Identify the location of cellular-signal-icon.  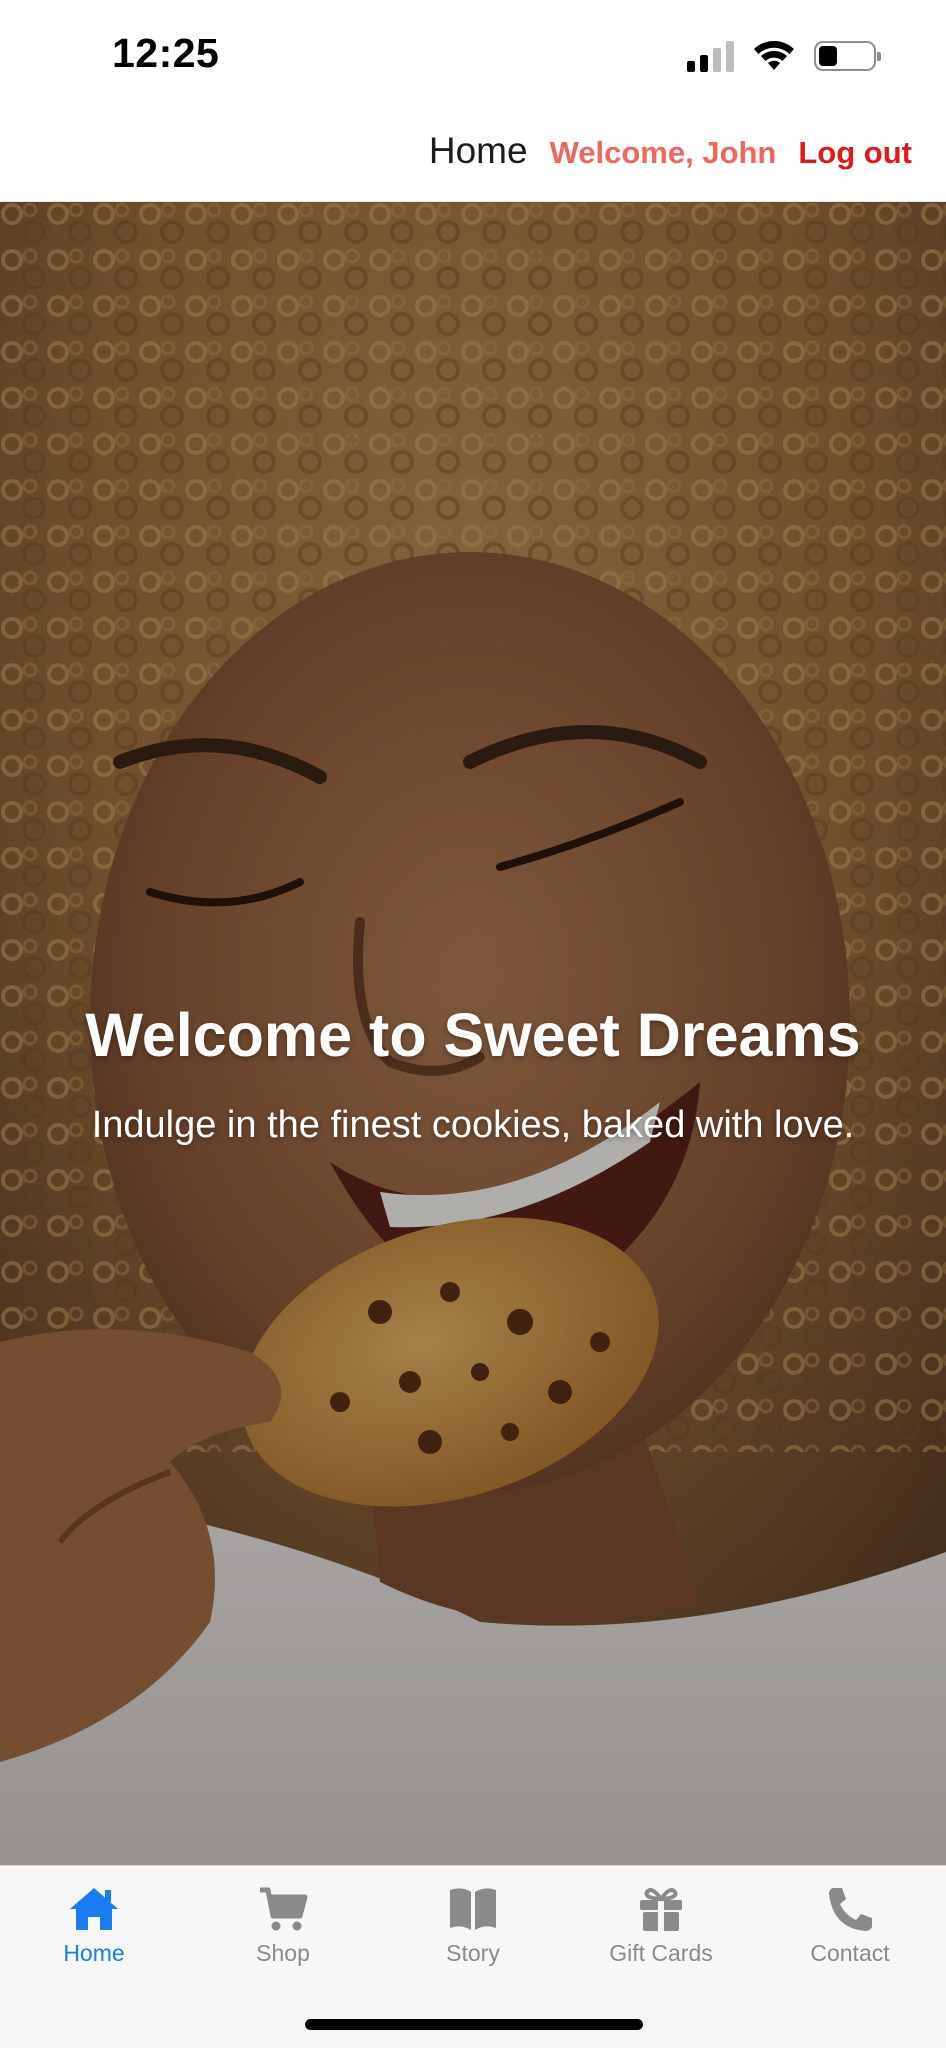
(710, 56).